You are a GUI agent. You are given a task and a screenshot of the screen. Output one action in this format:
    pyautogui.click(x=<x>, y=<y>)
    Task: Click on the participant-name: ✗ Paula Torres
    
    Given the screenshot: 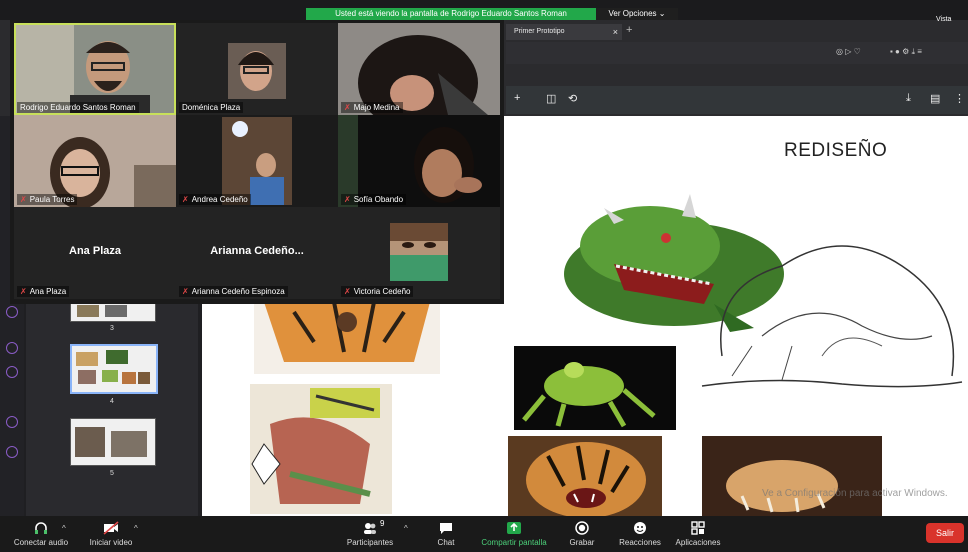 What is the action you would take?
    pyautogui.click(x=47, y=199)
    